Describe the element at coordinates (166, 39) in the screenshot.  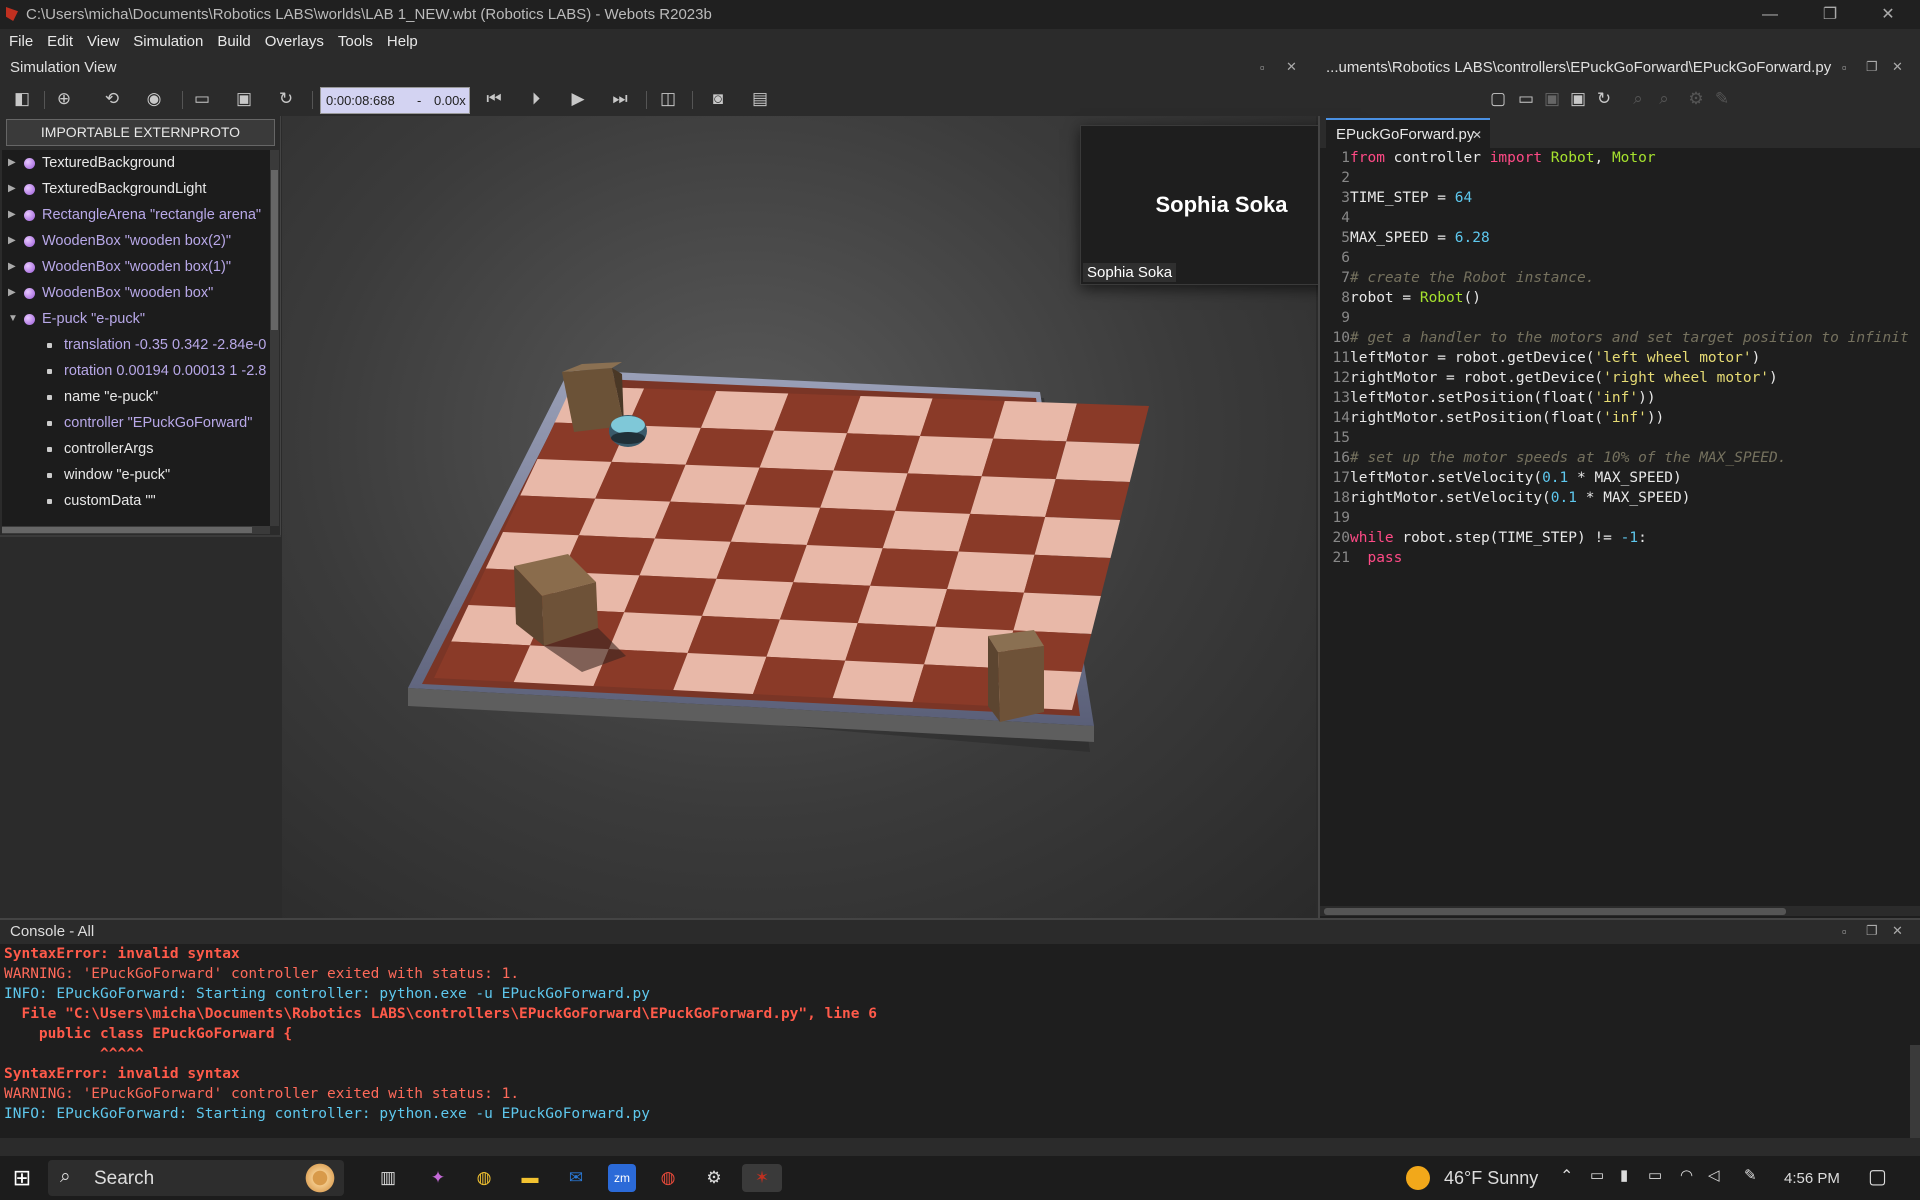
I see `menu-simulation: Simulation` at that location.